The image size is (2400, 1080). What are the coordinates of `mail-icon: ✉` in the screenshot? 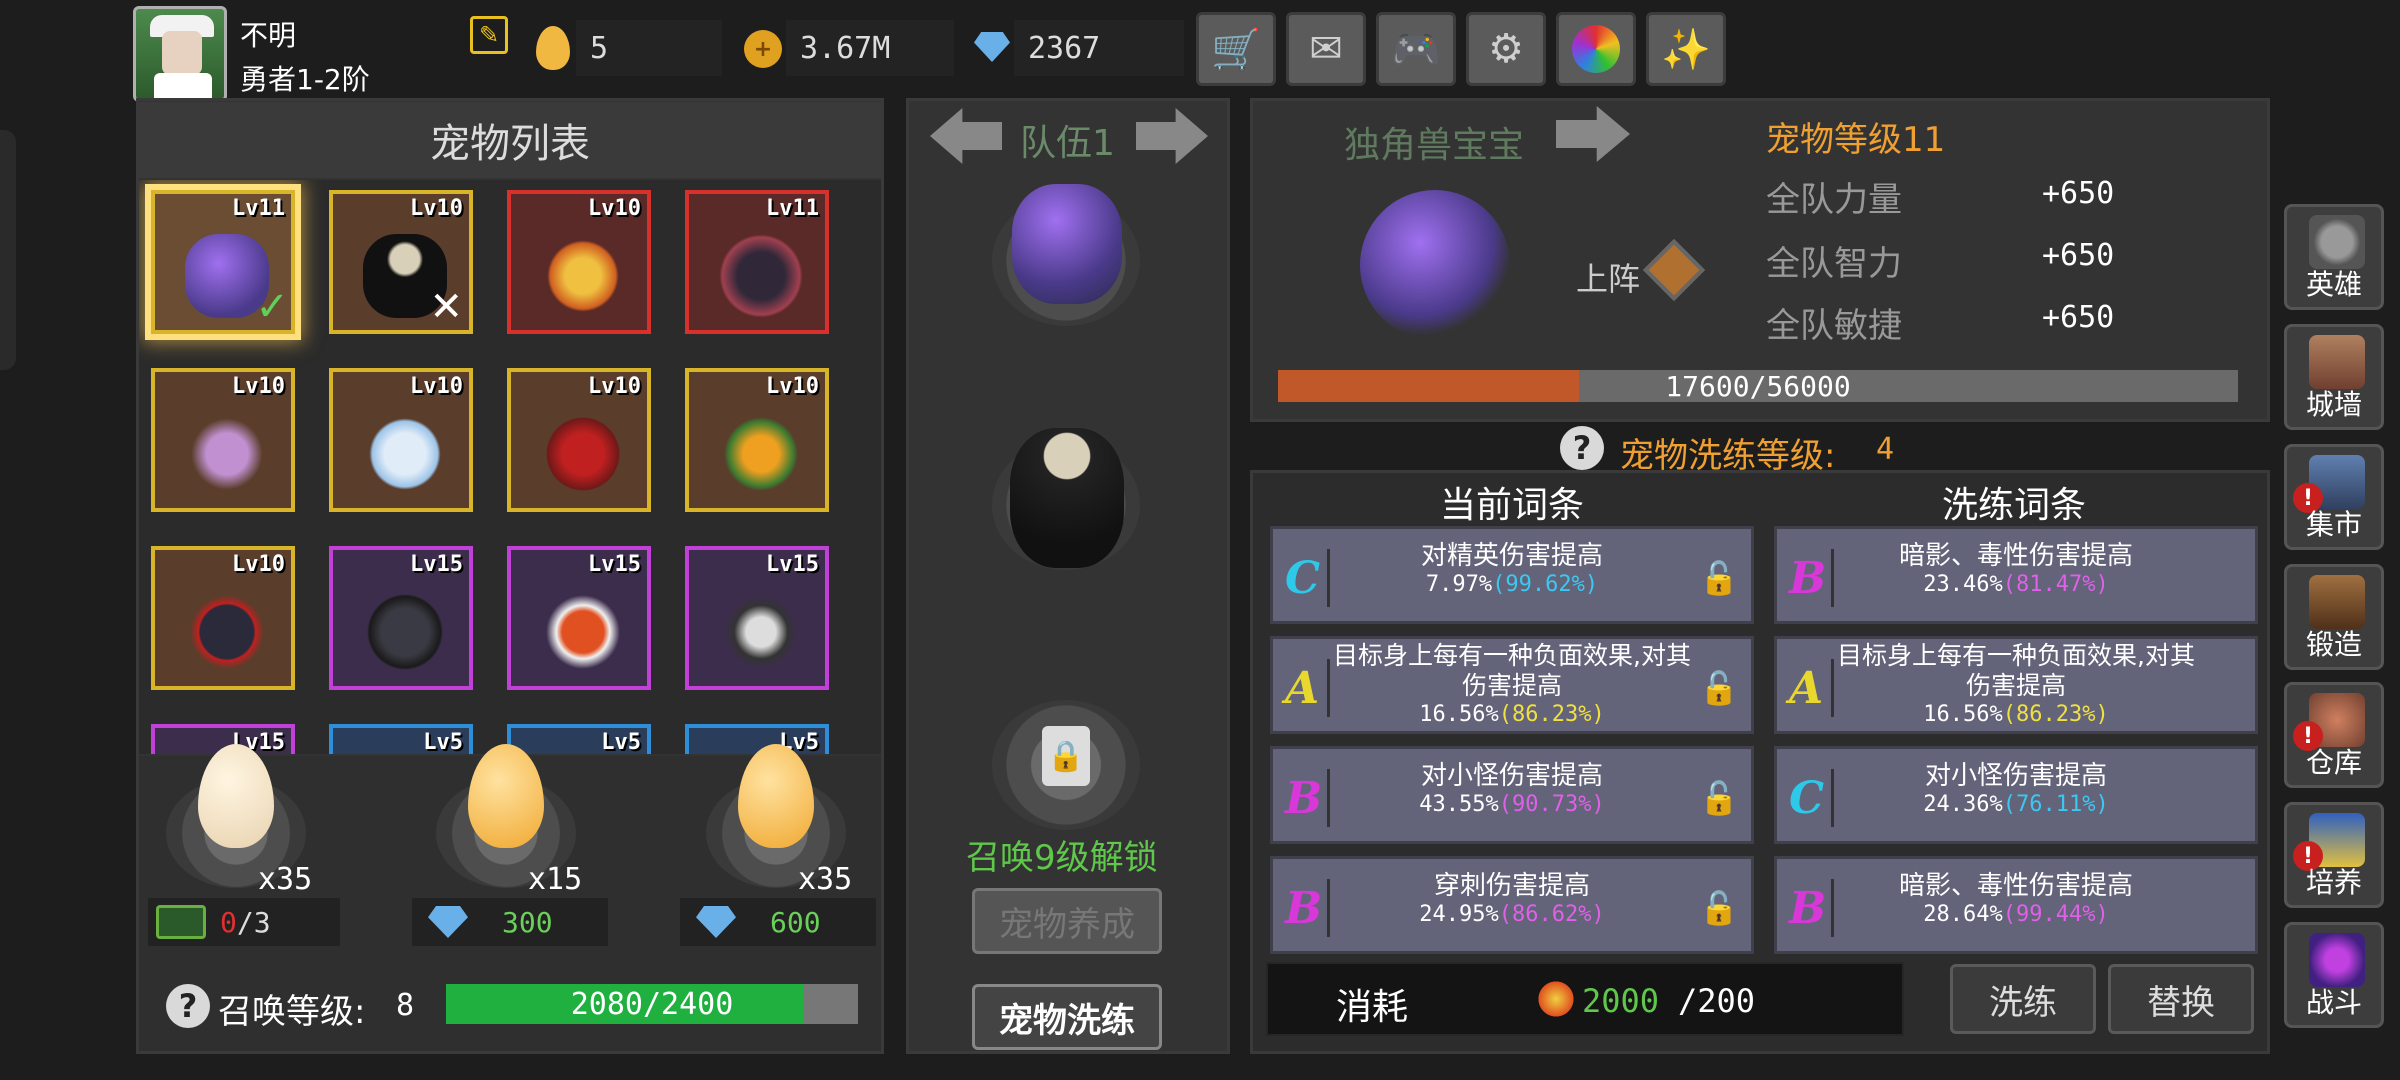 It's located at (1326, 49).